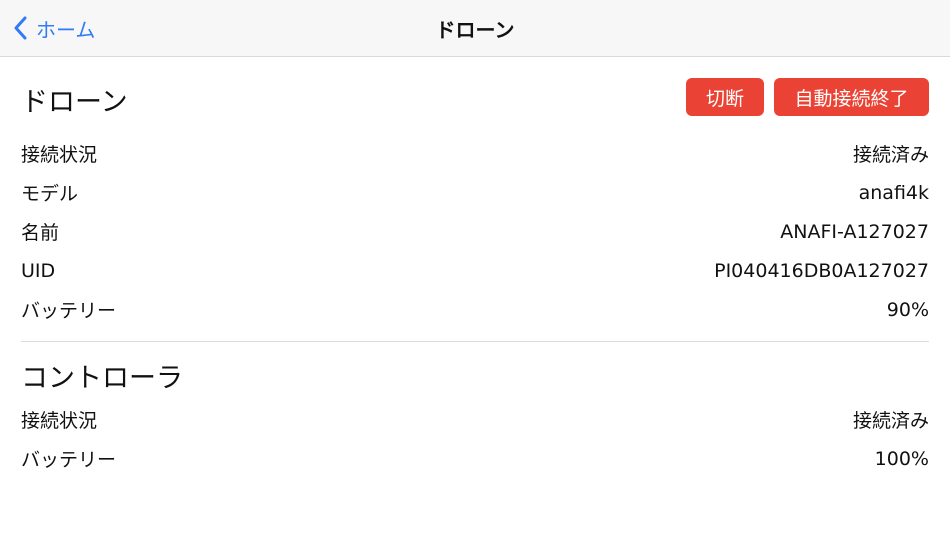  Describe the element at coordinates (475, 231) in the screenshot. I see `drone-row-name: 名前 ANAFI-A127027` at that location.